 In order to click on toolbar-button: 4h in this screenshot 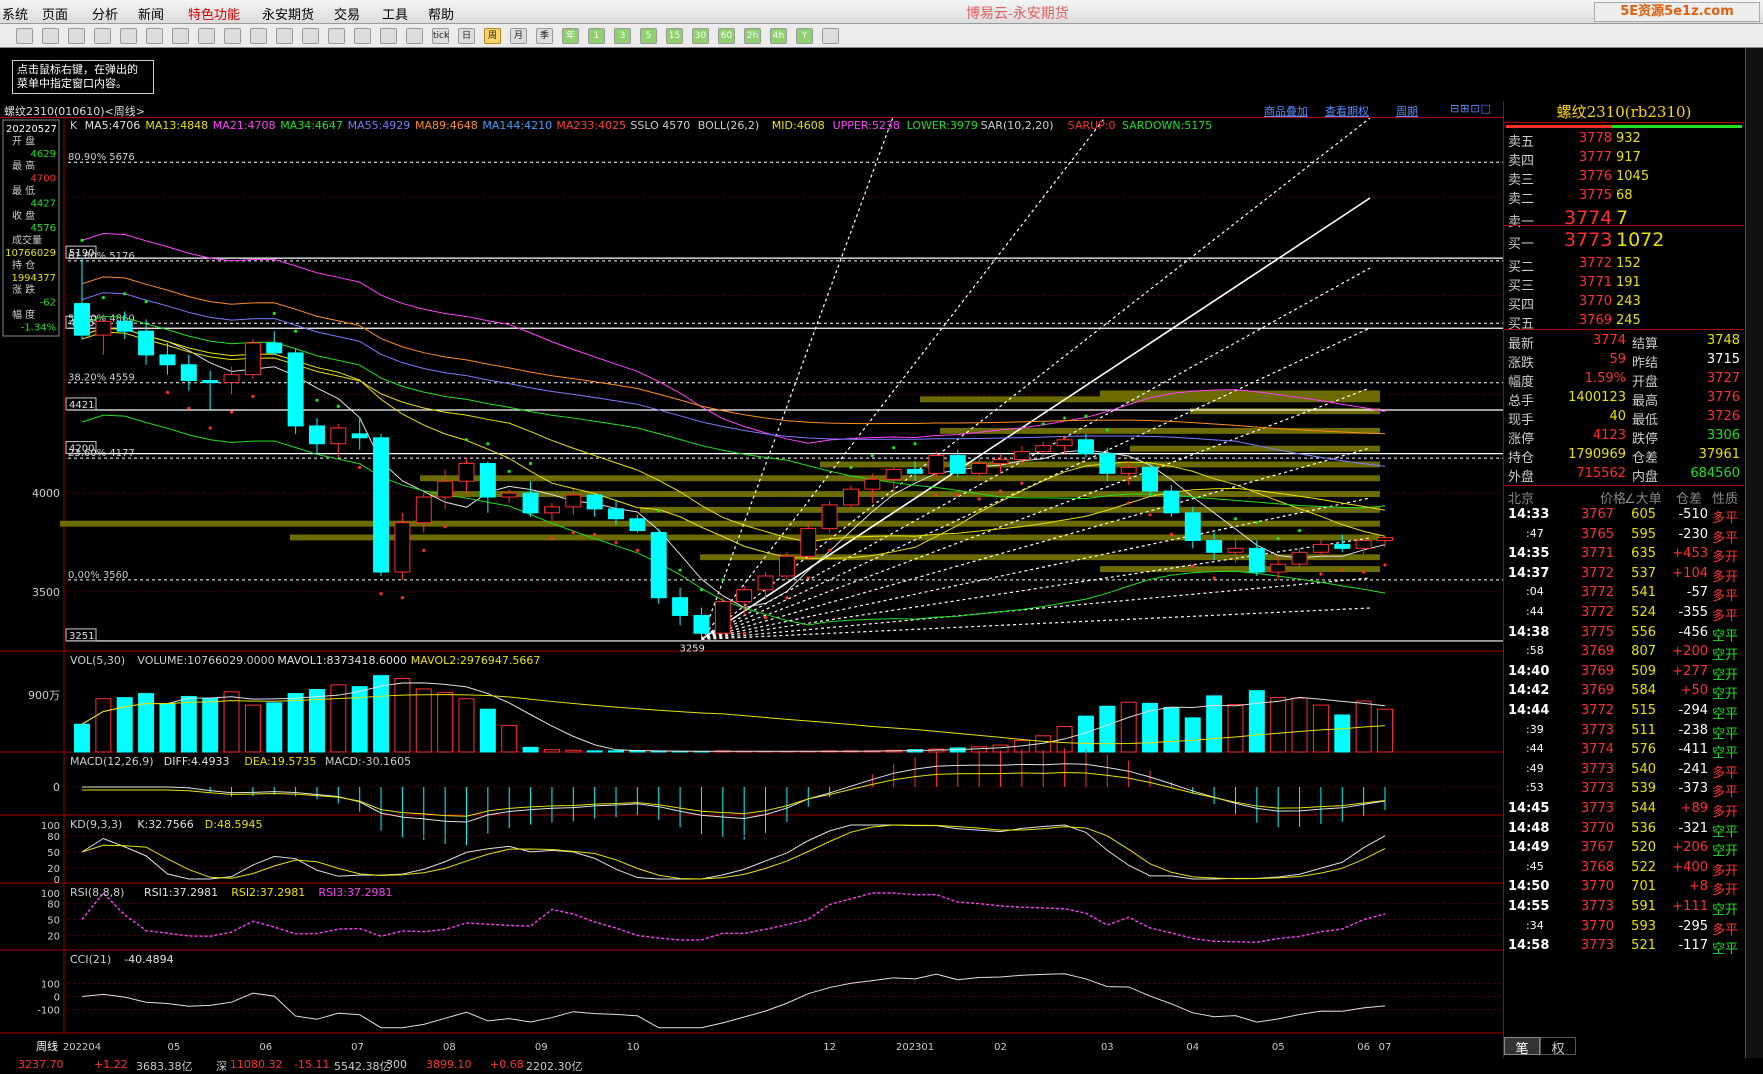, I will do `click(778, 36)`.